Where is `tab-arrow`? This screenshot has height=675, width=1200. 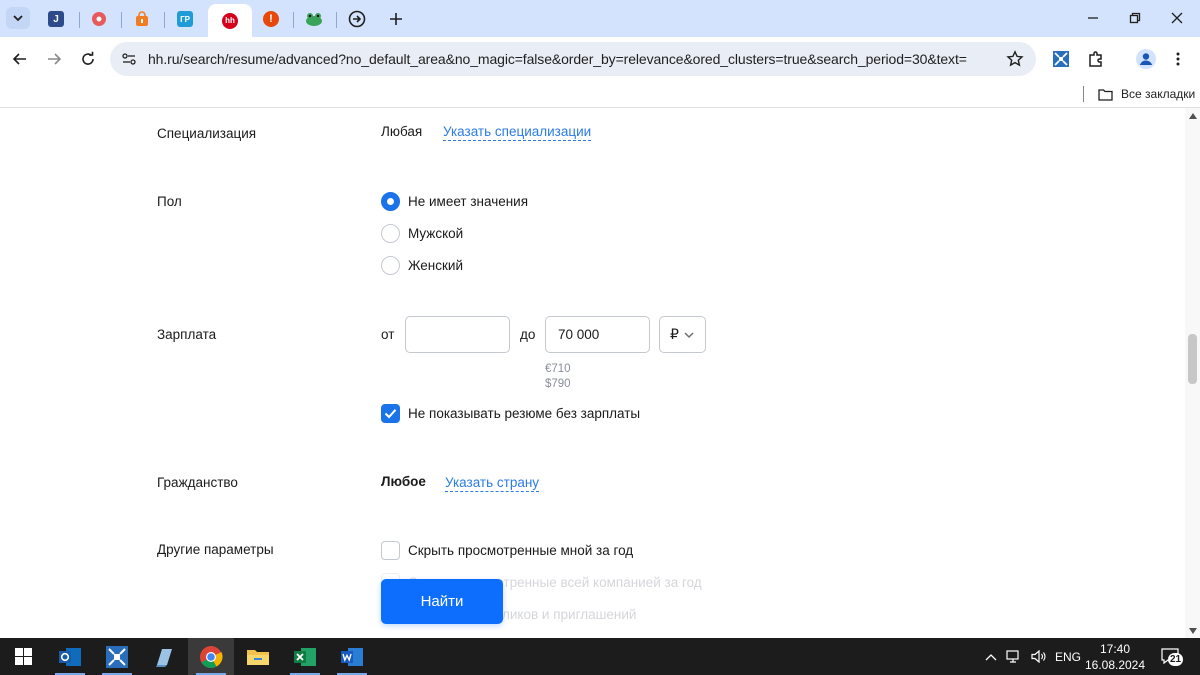 tab-arrow is located at coordinates (357, 19).